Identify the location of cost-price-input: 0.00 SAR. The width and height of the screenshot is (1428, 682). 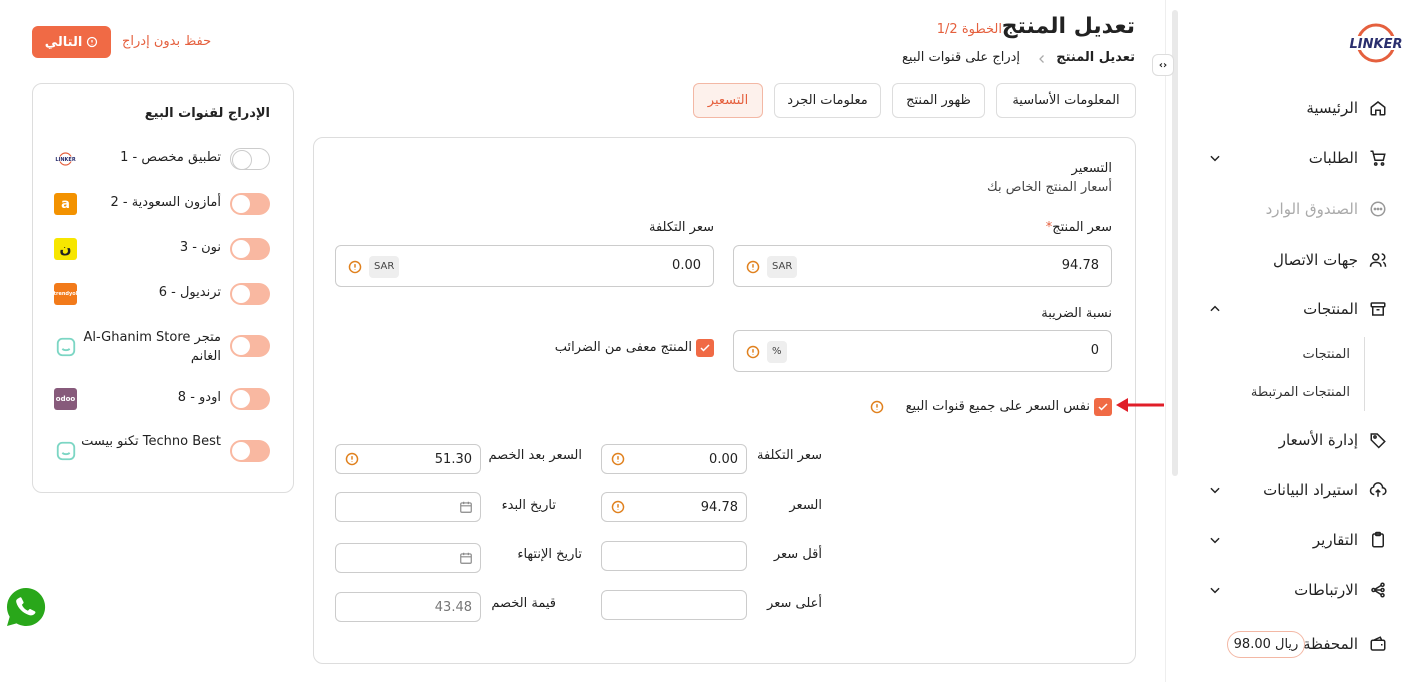
(524, 266).